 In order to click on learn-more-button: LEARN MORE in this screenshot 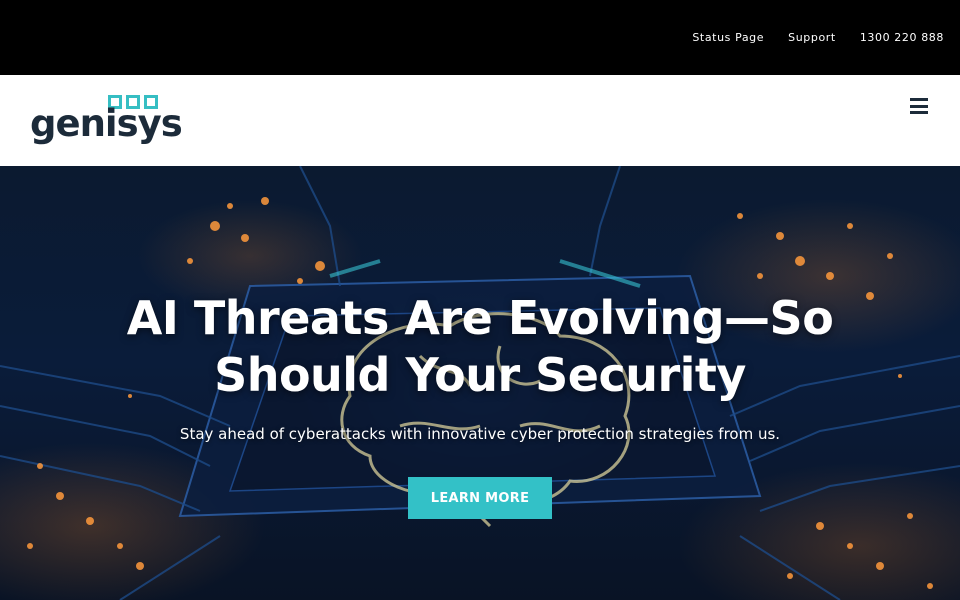, I will do `click(480, 498)`.